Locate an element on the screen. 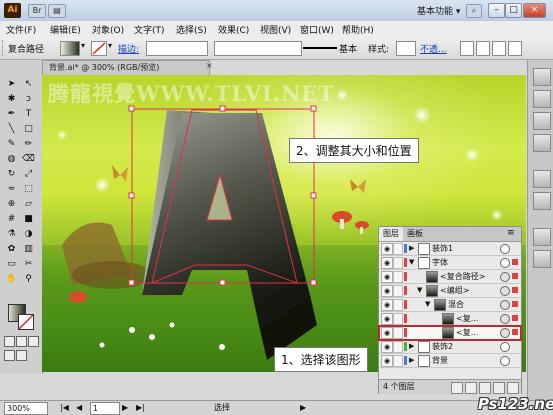 The width and height of the screenshot is (553, 415). menu-item-1: 编辑(E) is located at coordinates (65, 29).